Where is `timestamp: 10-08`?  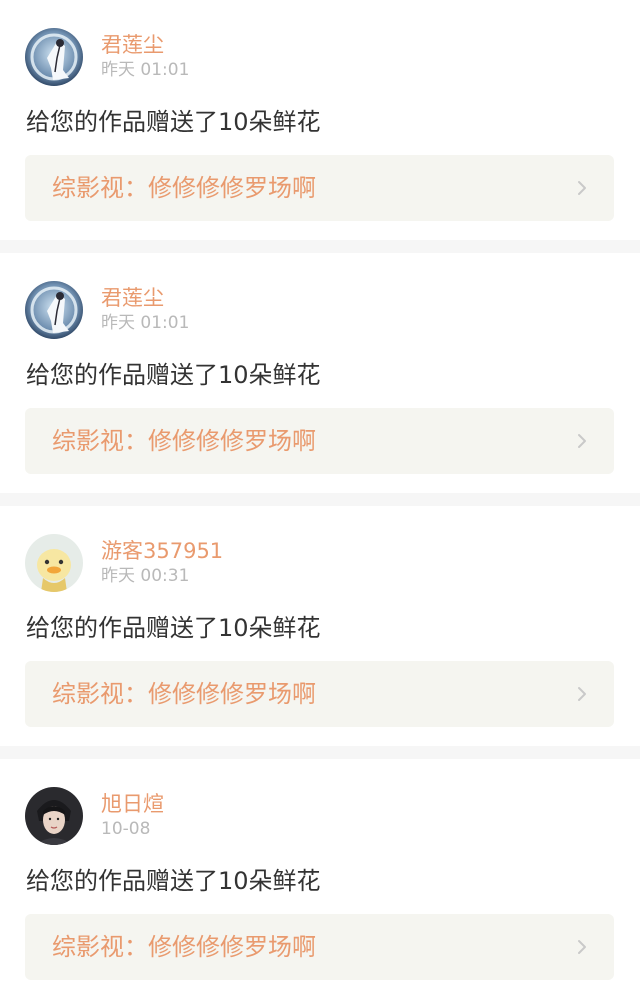
timestamp: 10-08 is located at coordinates (126, 829).